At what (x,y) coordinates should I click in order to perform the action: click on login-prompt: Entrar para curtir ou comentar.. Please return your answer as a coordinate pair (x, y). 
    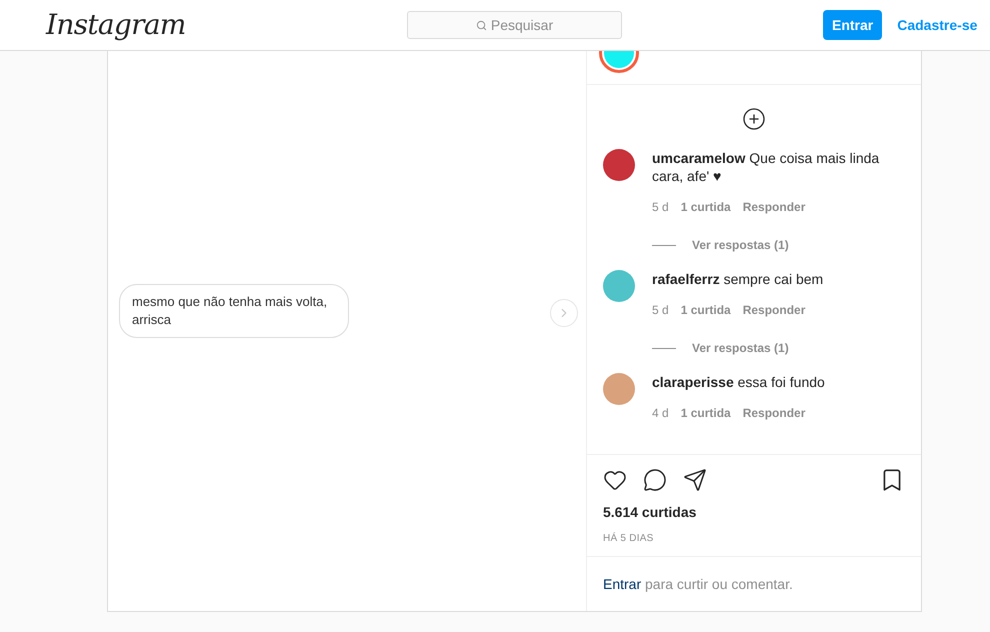
    Looking at the image, I should click on (698, 584).